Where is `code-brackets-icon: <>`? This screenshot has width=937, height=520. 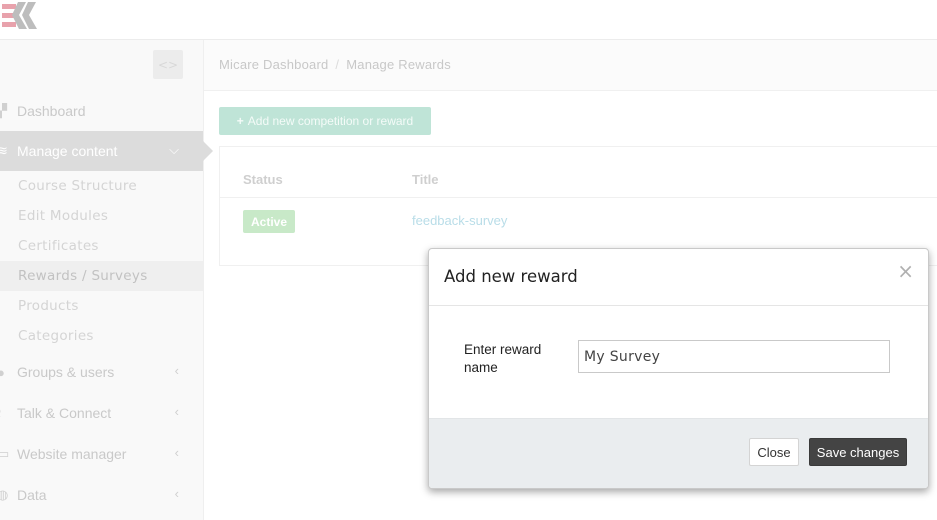 code-brackets-icon: <> is located at coordinates (168, 64).